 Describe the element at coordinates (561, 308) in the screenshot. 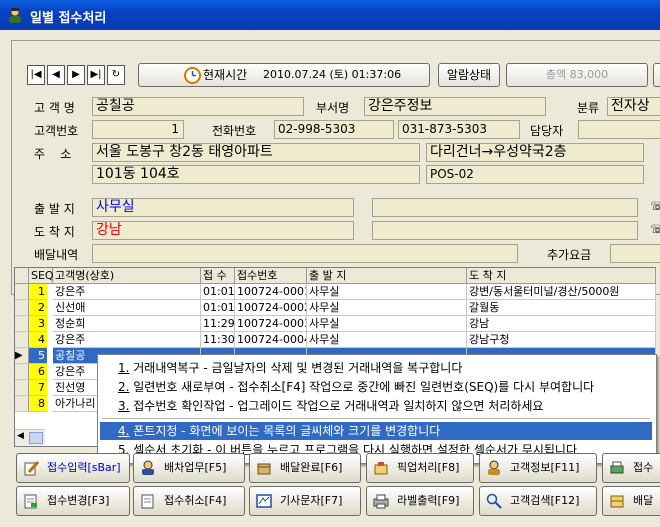

I see `table-cell-to: 갈월동` at that location.